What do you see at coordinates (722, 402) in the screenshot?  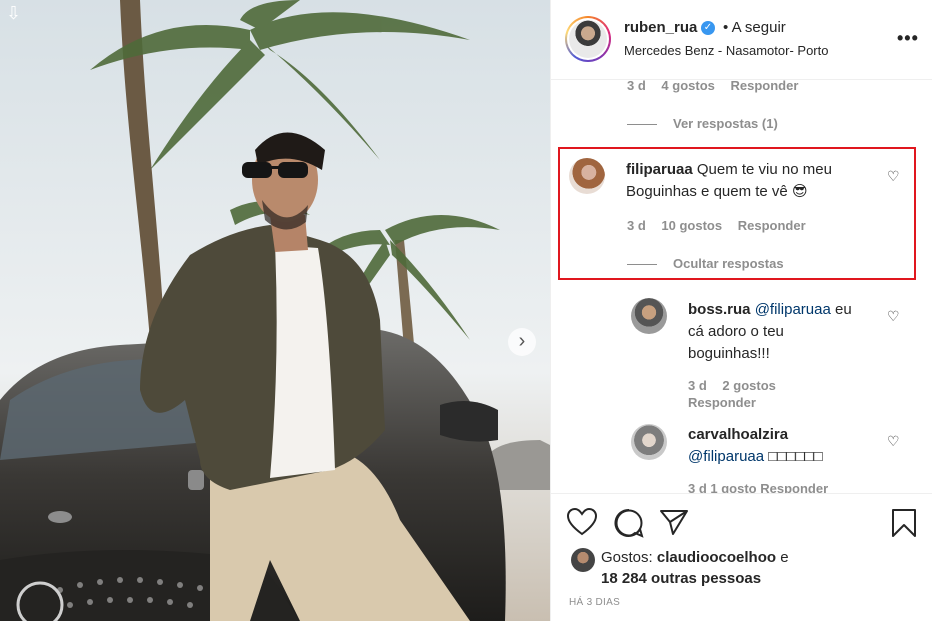 I see `reply-button: Responder` at bounding box center [722, 402].